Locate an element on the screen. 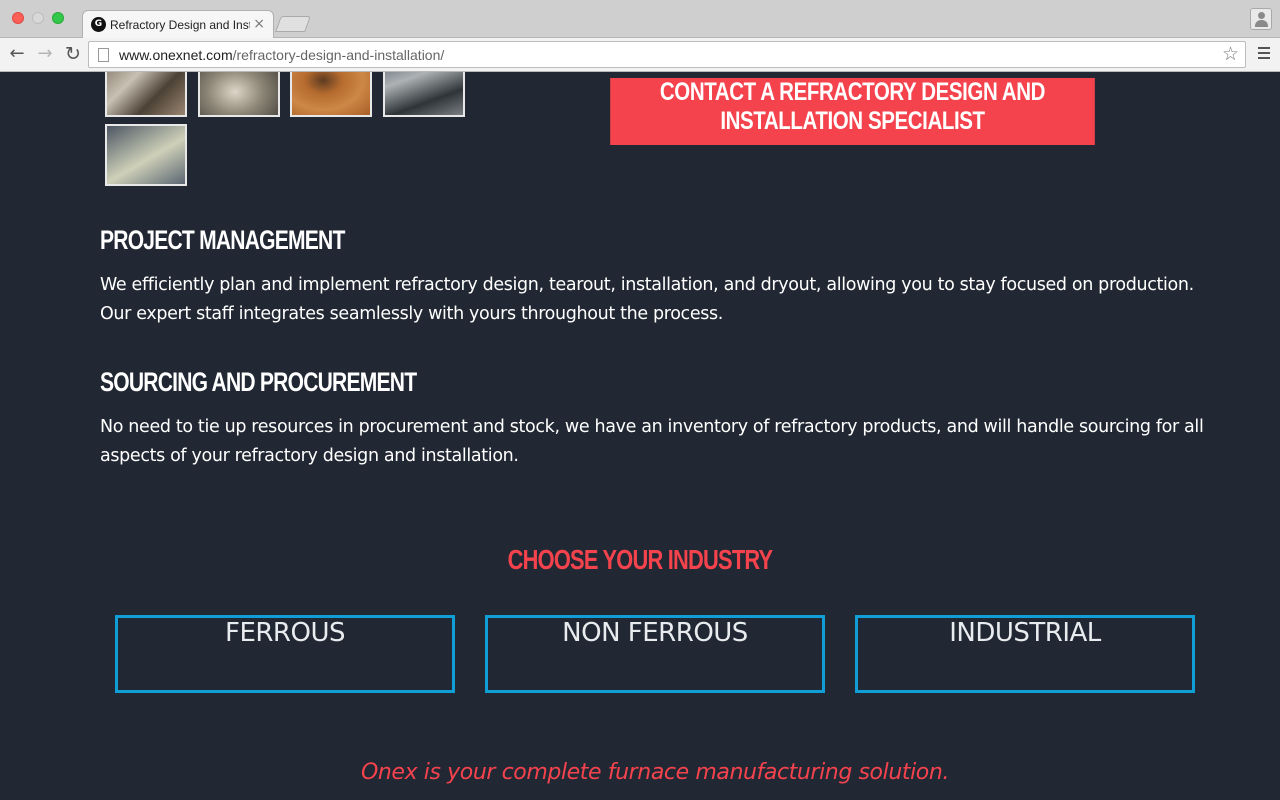  browser-tab-active: G Refractory Design and Installation × is located at coordinates (178, 24).